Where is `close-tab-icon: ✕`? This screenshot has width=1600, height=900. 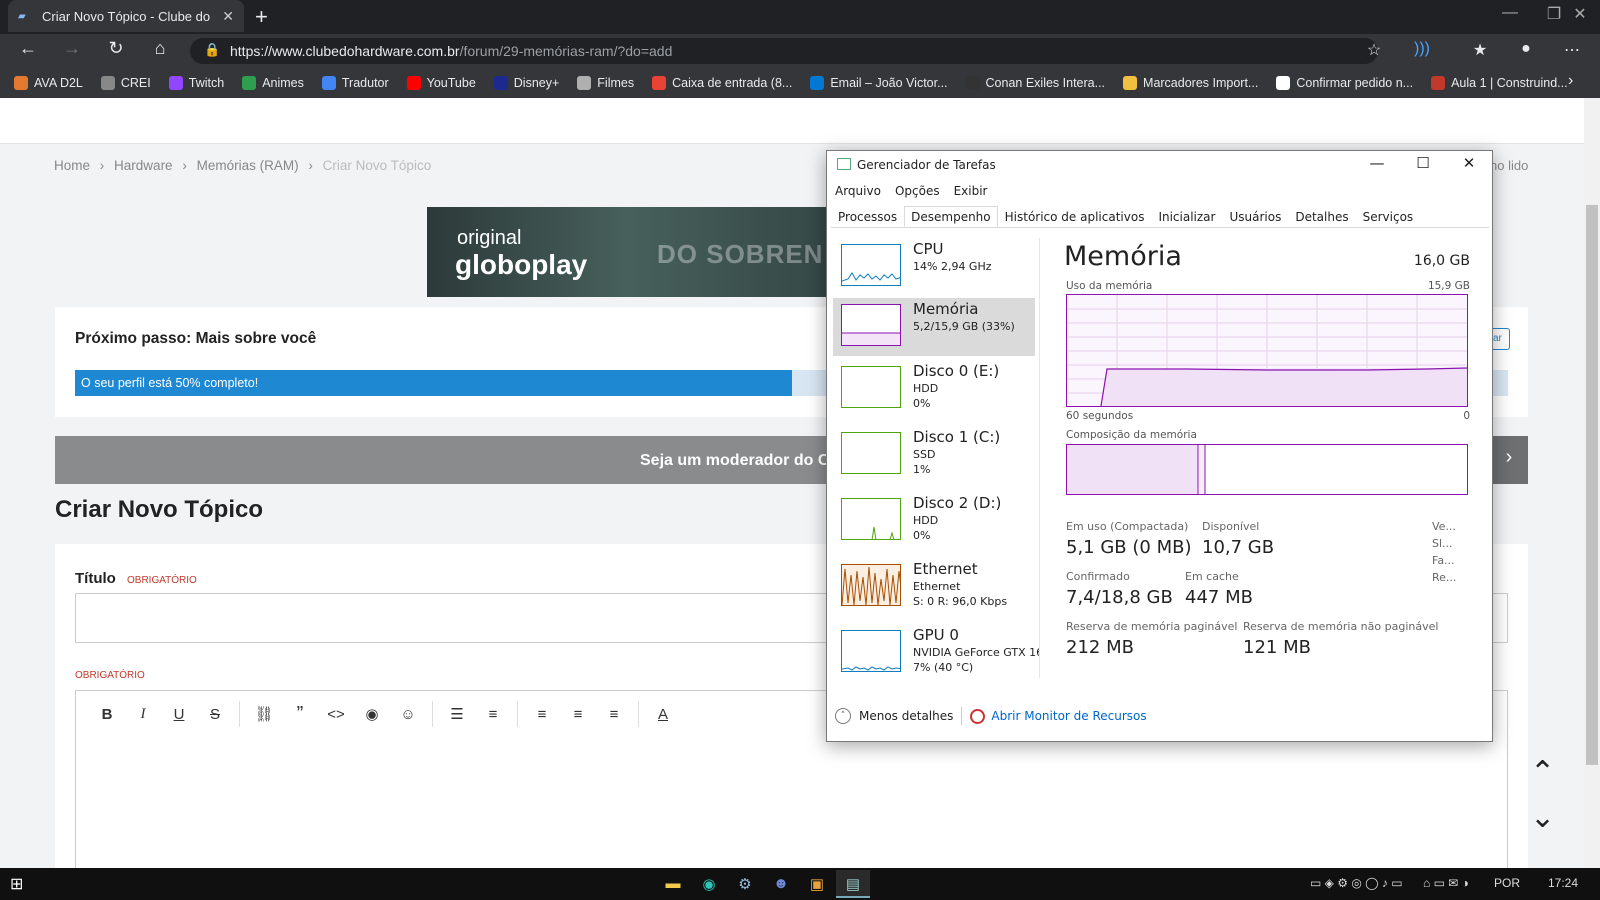
close-tab-icon: ✕ is located at coordinates (228, 16).